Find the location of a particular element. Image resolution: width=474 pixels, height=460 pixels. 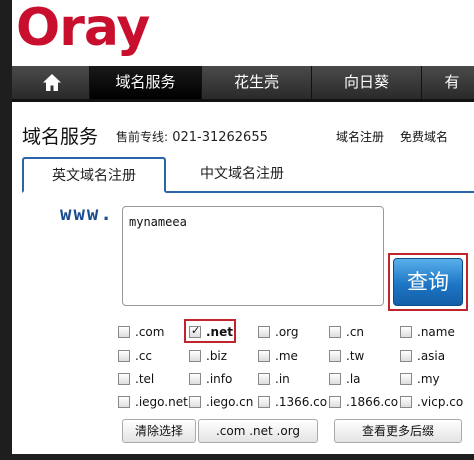

ext-label: .asia is located at coordinates (431, 356).